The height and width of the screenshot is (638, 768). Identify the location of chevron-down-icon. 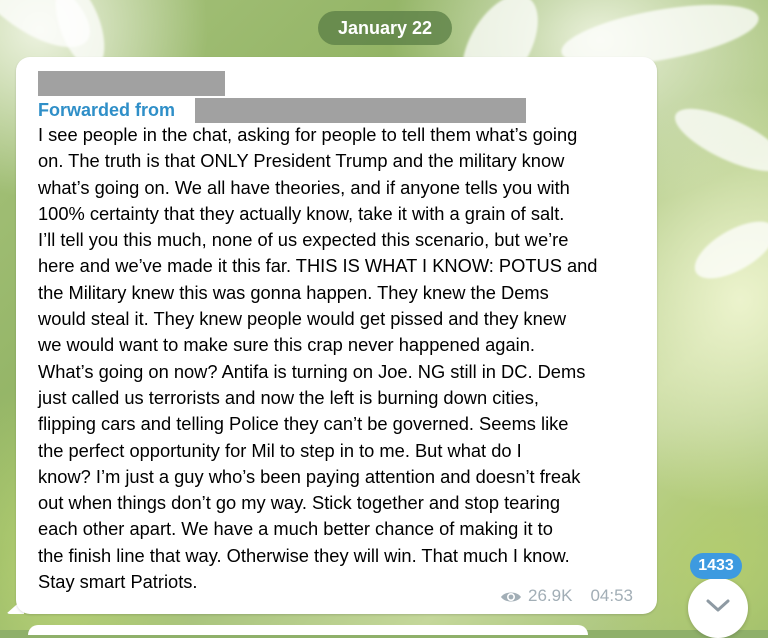
(718, 608).